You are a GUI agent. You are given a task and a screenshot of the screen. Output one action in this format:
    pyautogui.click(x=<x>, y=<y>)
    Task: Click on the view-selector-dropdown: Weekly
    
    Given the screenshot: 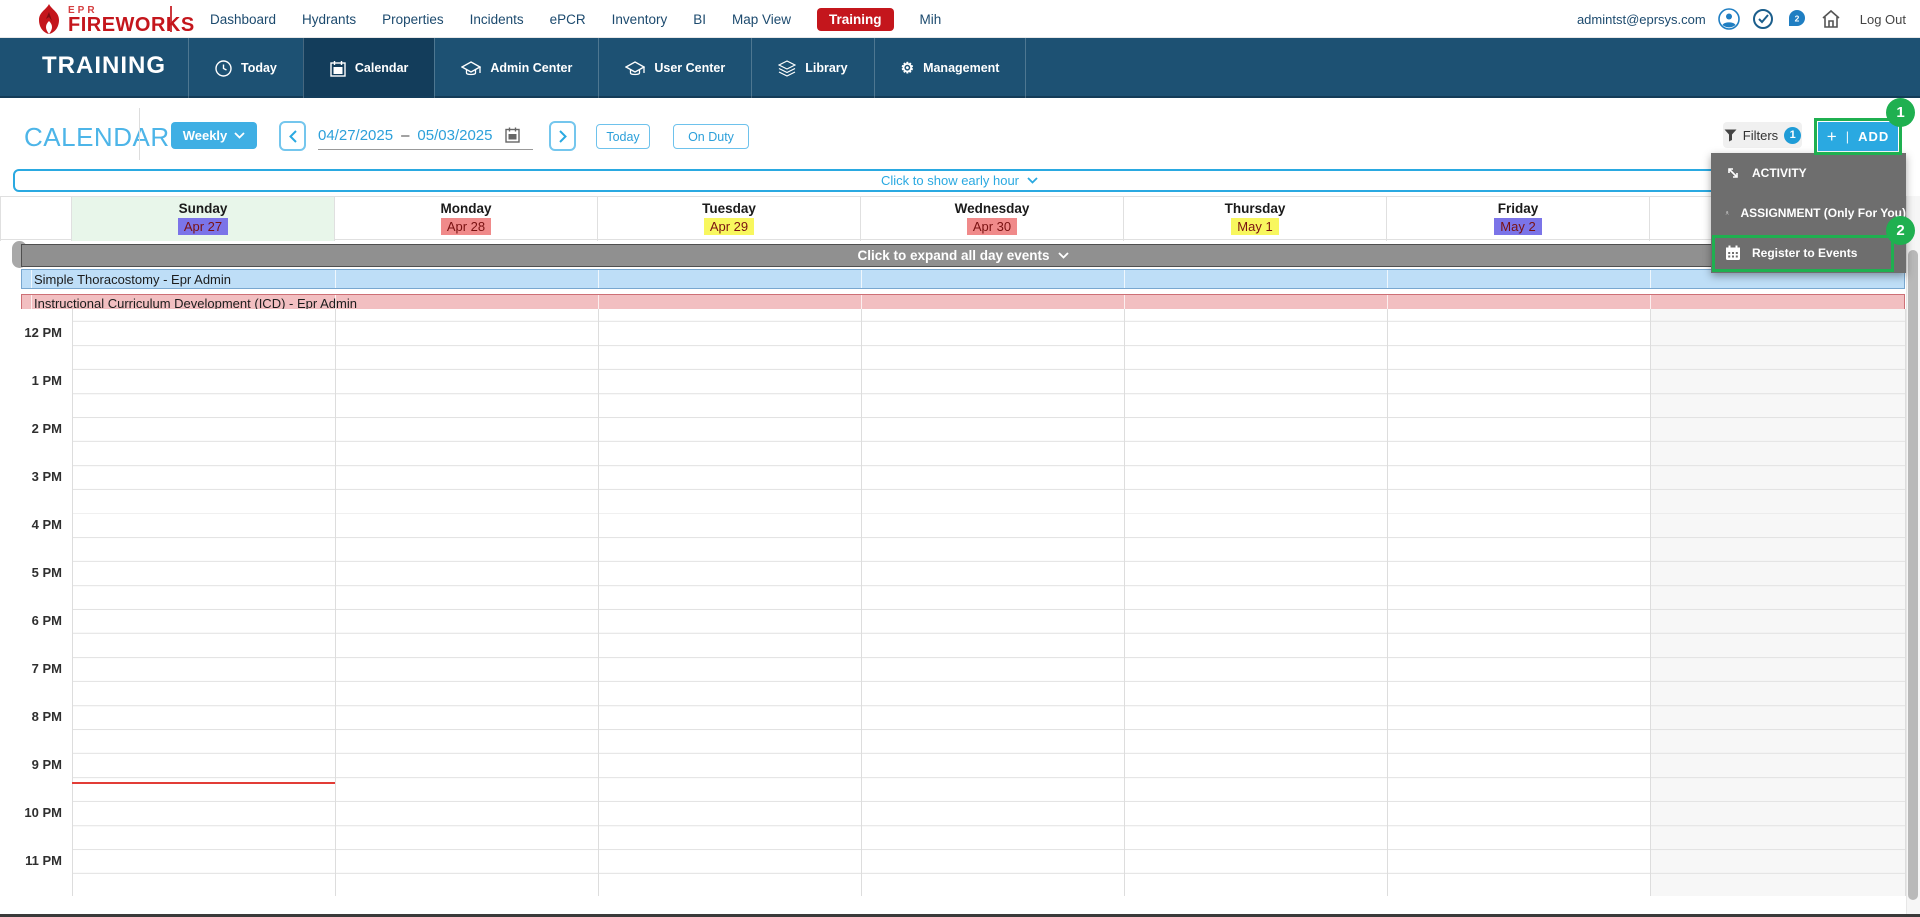 What is the action you would take?
    pyautogui.click(x=214, y=135)
    